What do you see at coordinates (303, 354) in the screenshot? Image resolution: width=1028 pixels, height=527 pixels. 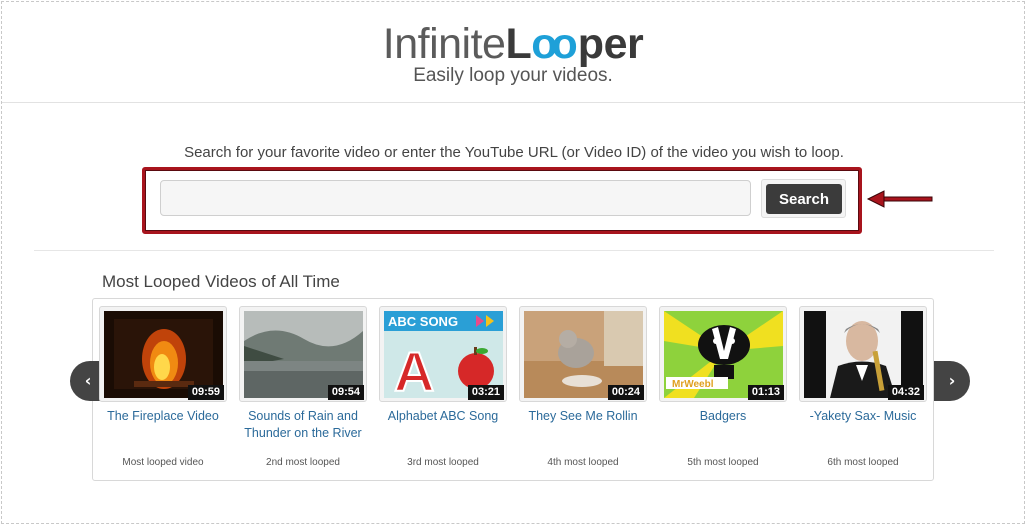 I see `video-thumbnail-link: 09:54` at bounding box center [303, 354].